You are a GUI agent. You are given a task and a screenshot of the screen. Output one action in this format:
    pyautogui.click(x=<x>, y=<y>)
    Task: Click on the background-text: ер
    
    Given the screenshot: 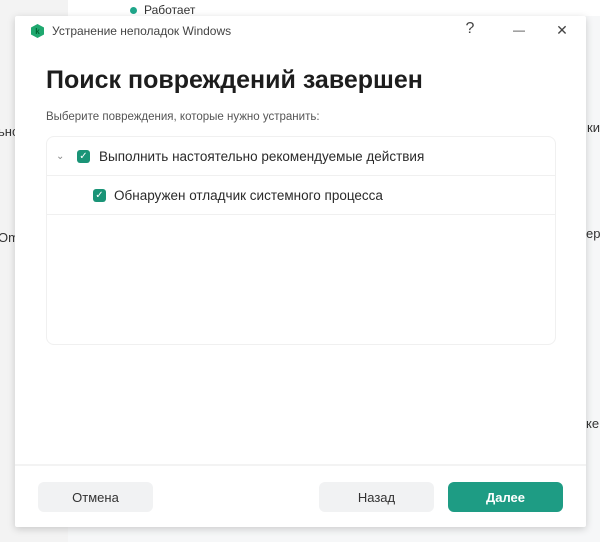 What is the action you would take?
    pyautogui.click(x=593, y=233)
    